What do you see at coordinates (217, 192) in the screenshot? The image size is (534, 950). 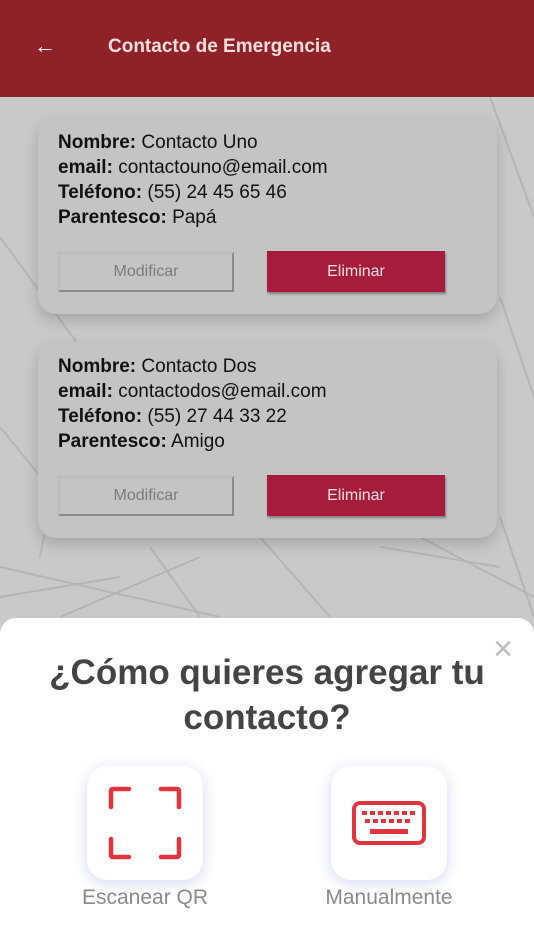 I see `contact-phone: (55) 24 45 65 46` at bounding box center [217, 192].